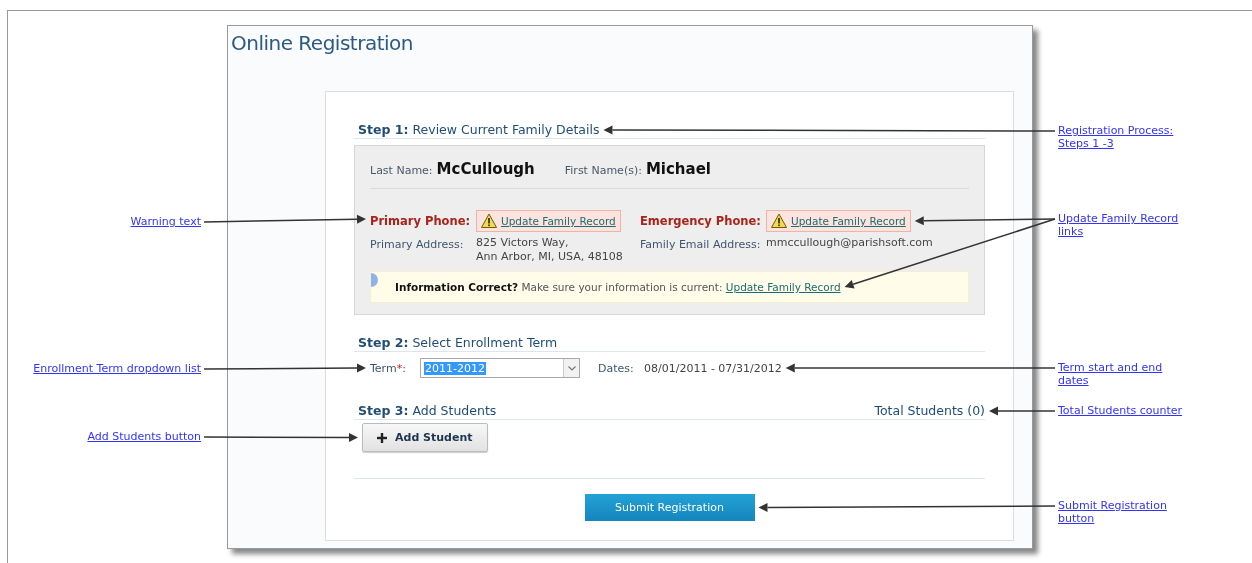 The height and width of the screenshot is (563, 1252). I want to click on field-value: McCullough, so click(485, 169).